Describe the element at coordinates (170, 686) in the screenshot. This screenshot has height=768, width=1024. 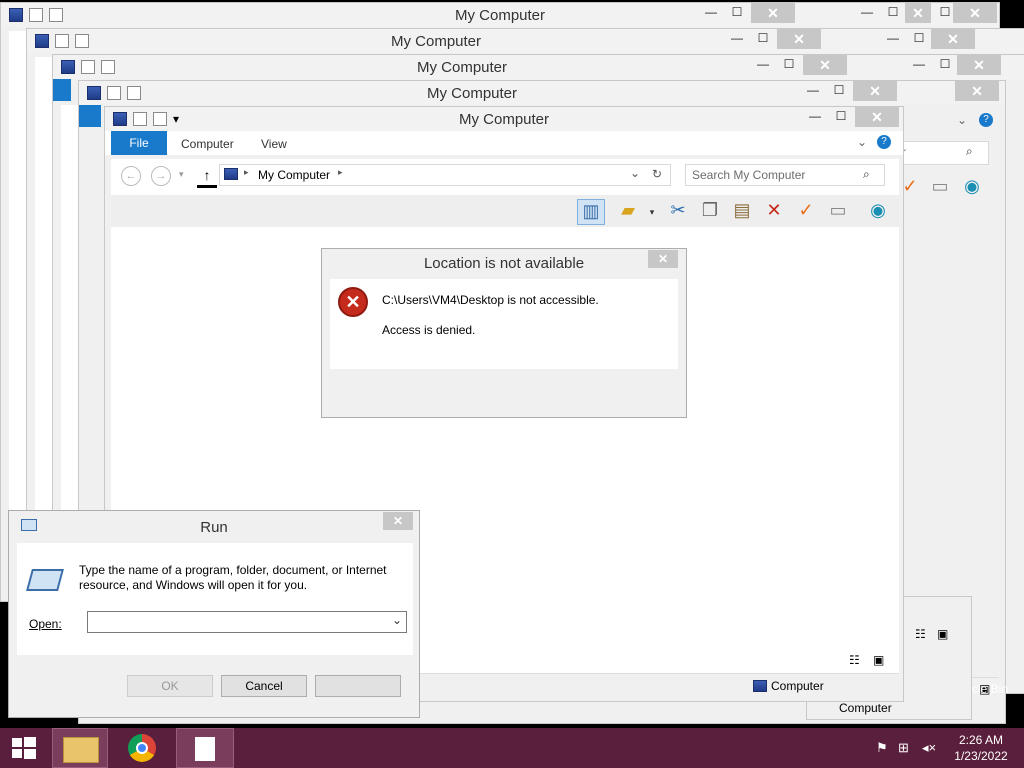
I see `ok-button: OK` at that location.